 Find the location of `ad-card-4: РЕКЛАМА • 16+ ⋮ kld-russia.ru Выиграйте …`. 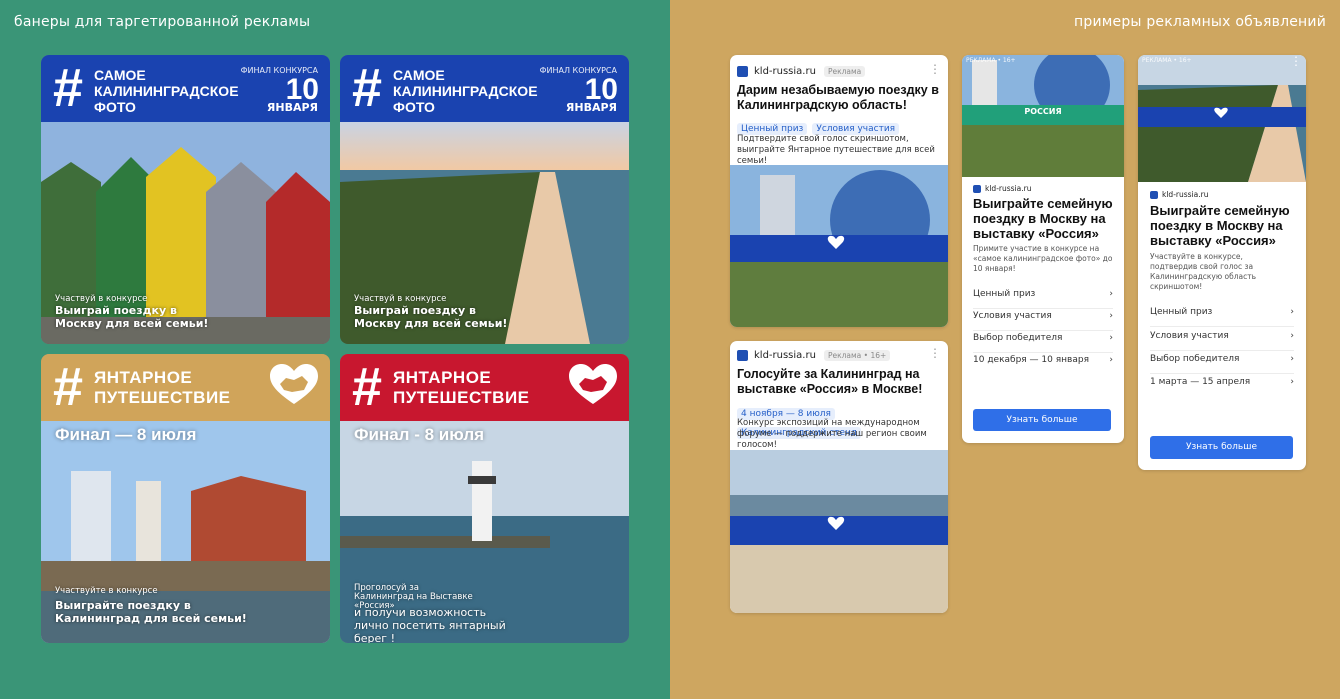

ad-card-4: РЕКЛАМА • 16+ ⋮ kld-russia.ru Выиграйте … is located at coordinates (1222, 262).